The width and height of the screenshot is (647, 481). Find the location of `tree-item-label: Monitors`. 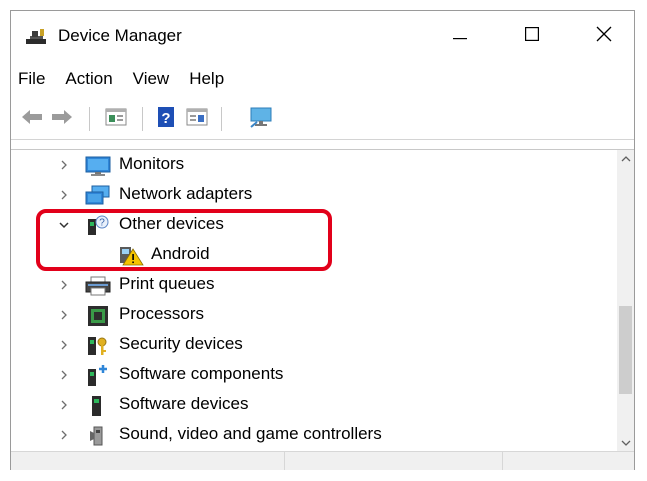

tree-item-label: Monitors is located at coordinates (152, 163).